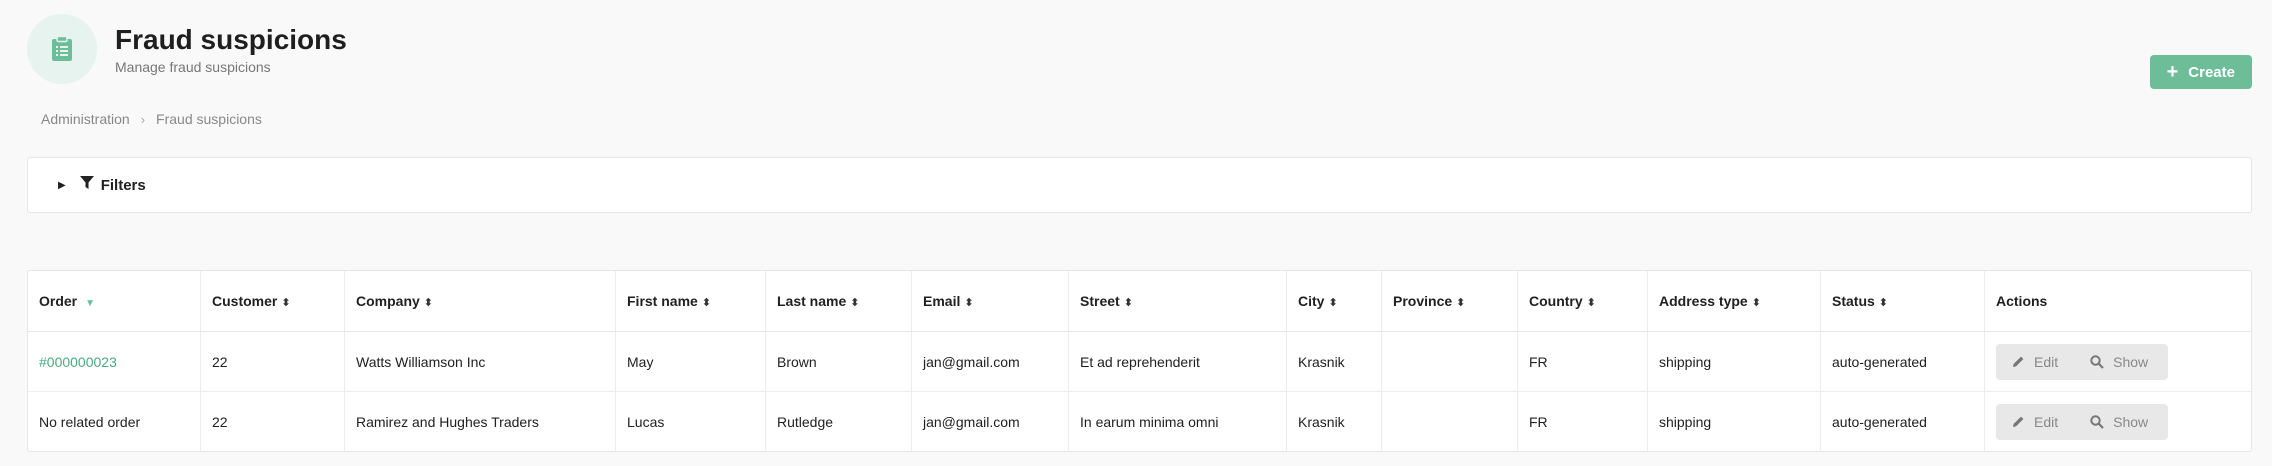 The width and height of the screenshot is (2272, 466). Describe the element at coordinates (78, 362) in the screenshot. I see `order-link: #000000023` at that location.